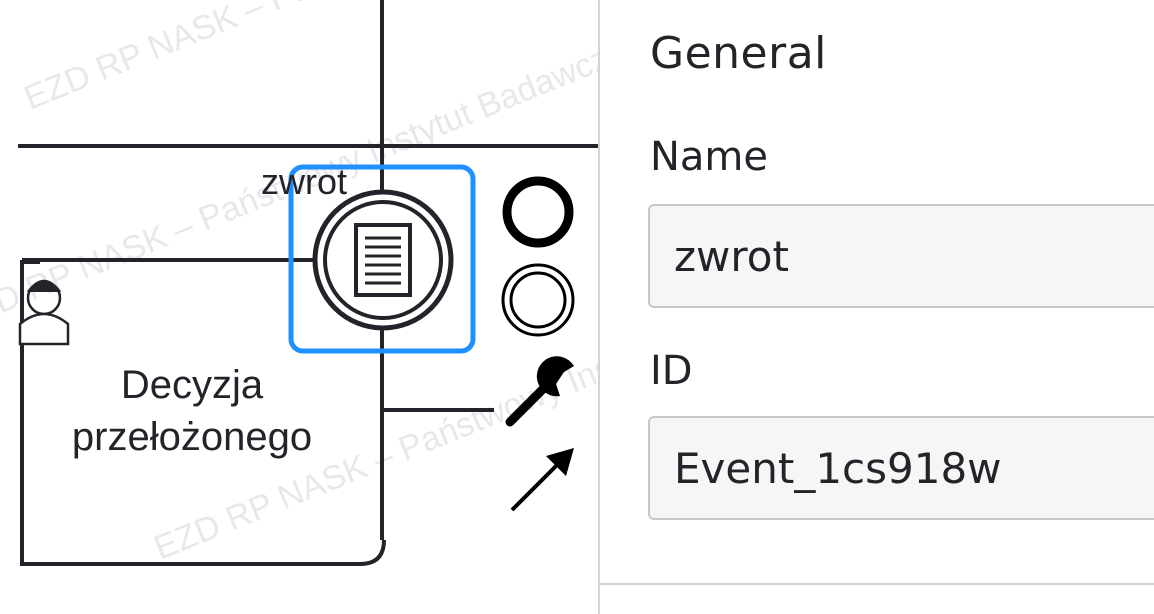 The width and height of the screenshot is (1154, 614). I want to click on append-intermediate-event-button, so click(538, 300).